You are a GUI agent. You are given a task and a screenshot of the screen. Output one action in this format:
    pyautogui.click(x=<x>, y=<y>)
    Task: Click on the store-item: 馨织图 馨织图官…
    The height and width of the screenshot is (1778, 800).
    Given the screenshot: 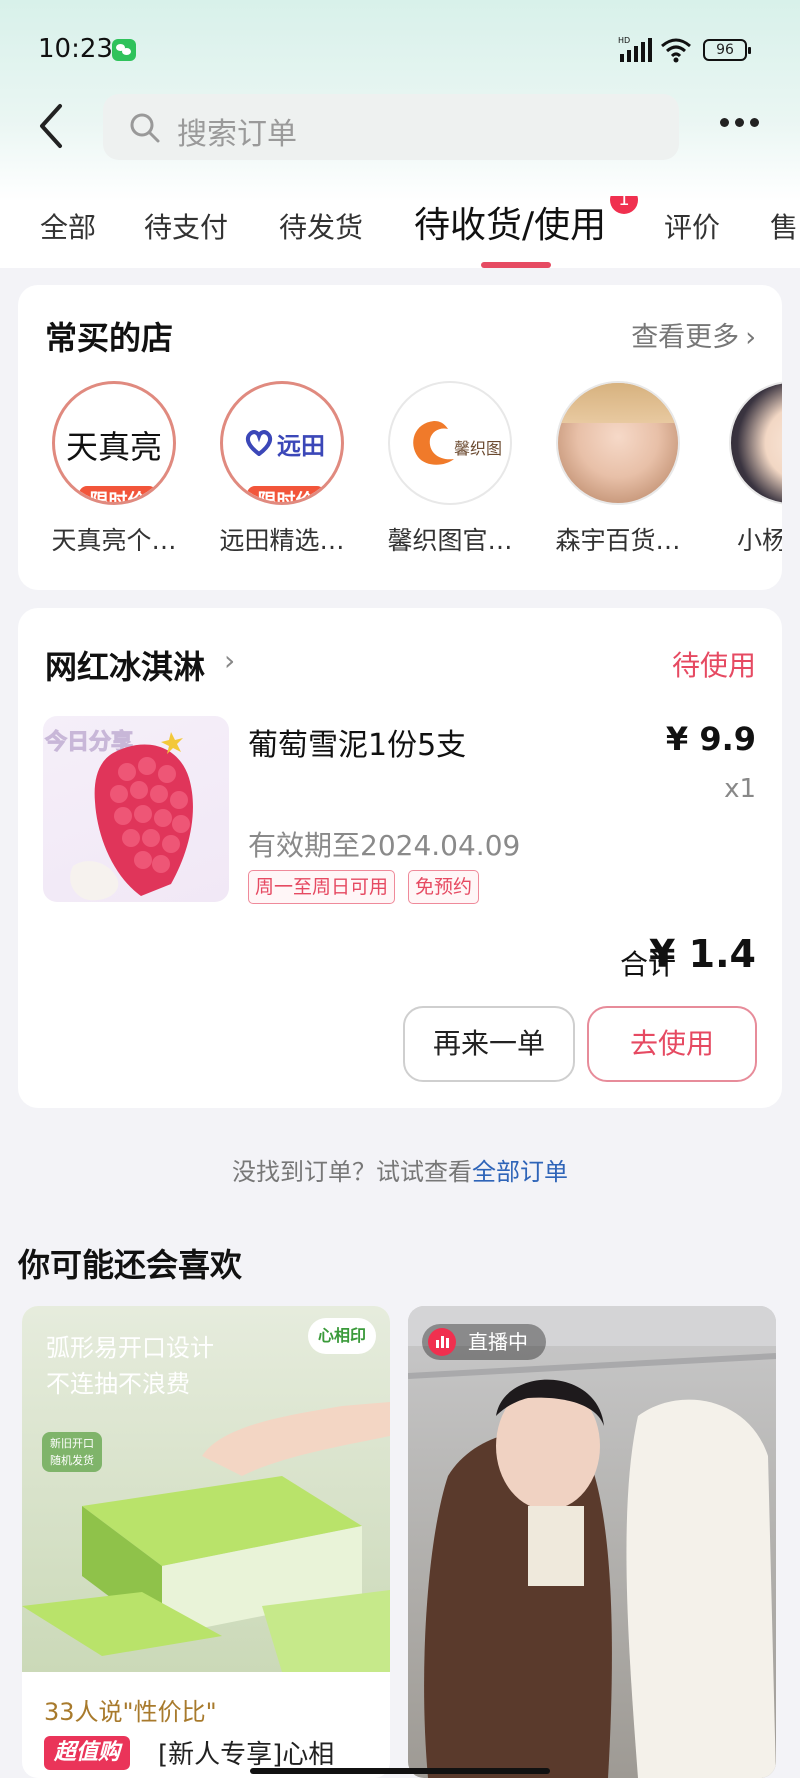 What is the action you would take?
    pyautogui.click(x=450, y=469)
    